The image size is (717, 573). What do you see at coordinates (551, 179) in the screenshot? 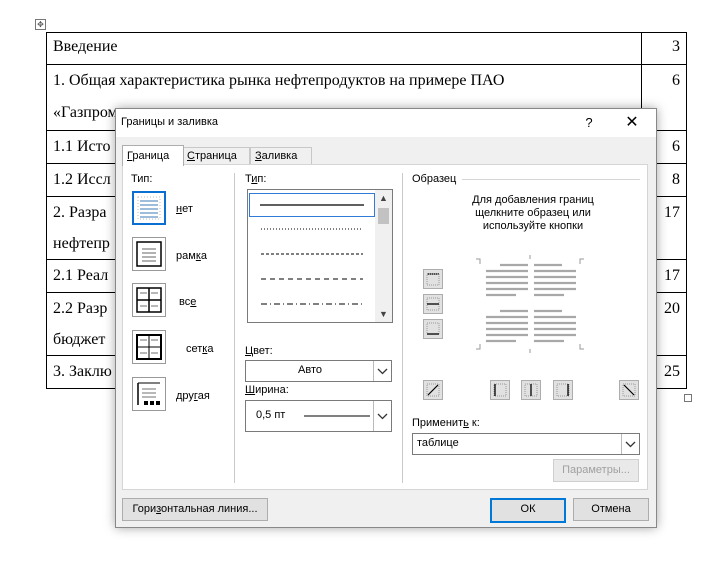
I see `preview-rule` at bounding box center [551, 179].